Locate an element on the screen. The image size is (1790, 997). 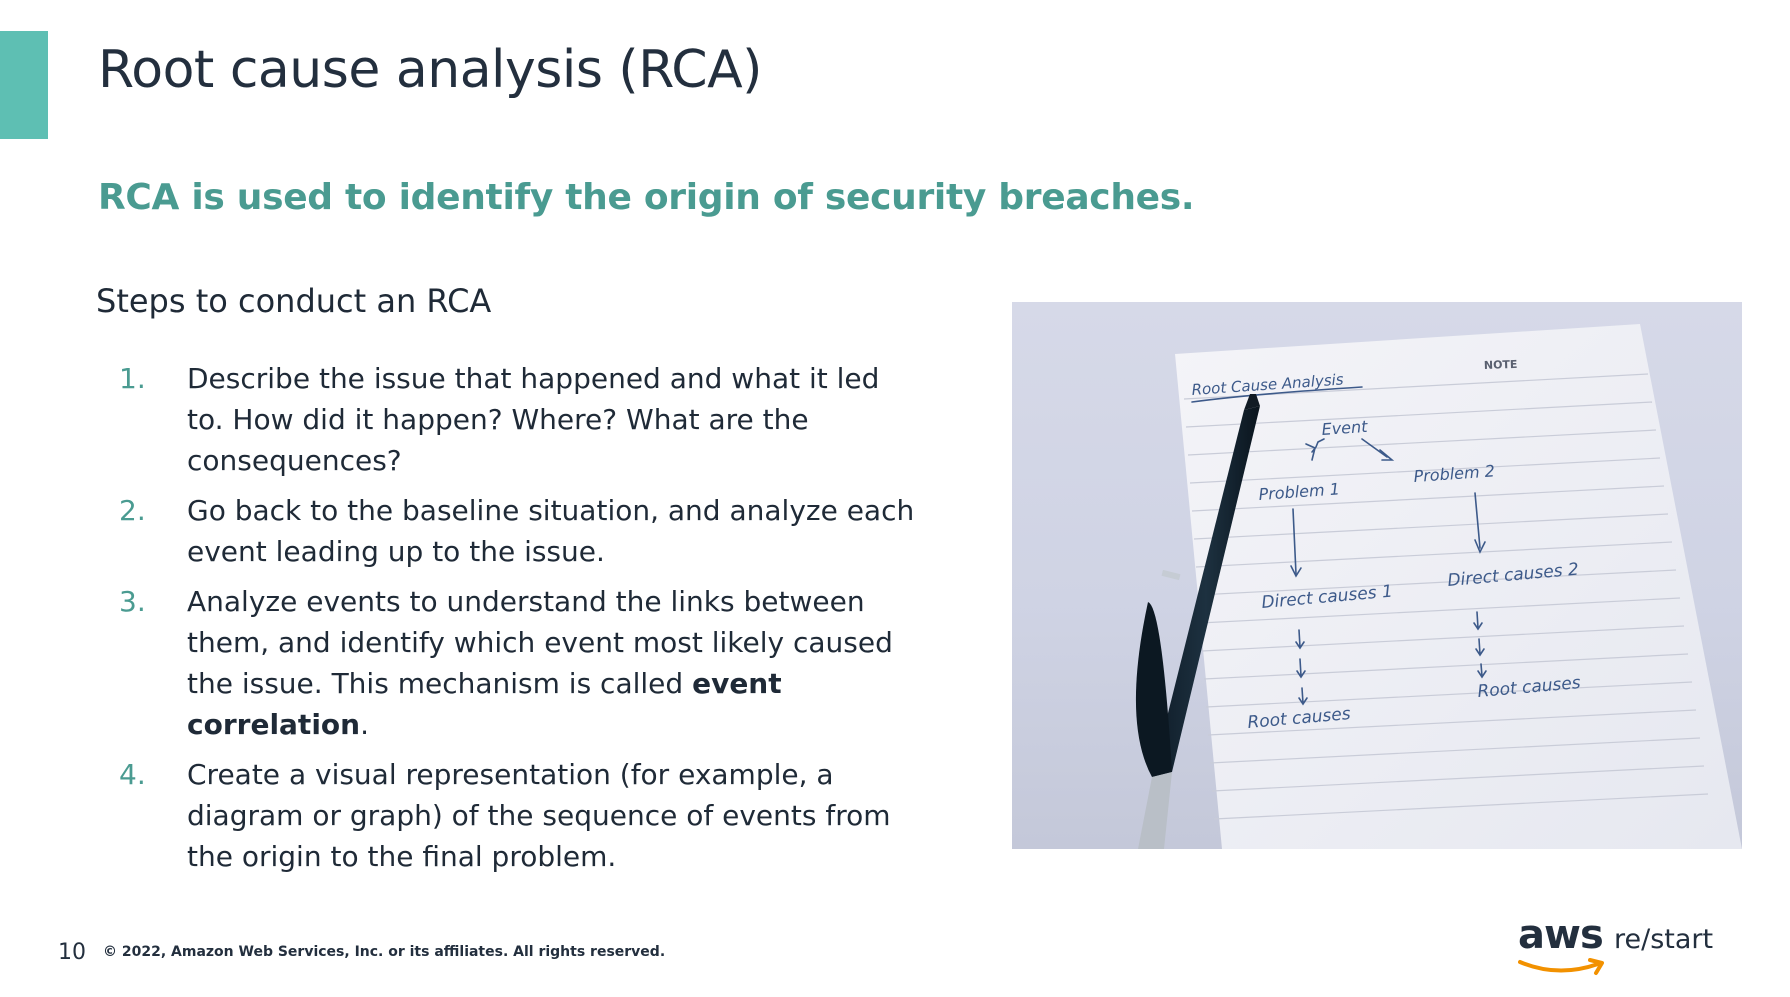
aws-smile-icon is located at coordinates (1561, 966).